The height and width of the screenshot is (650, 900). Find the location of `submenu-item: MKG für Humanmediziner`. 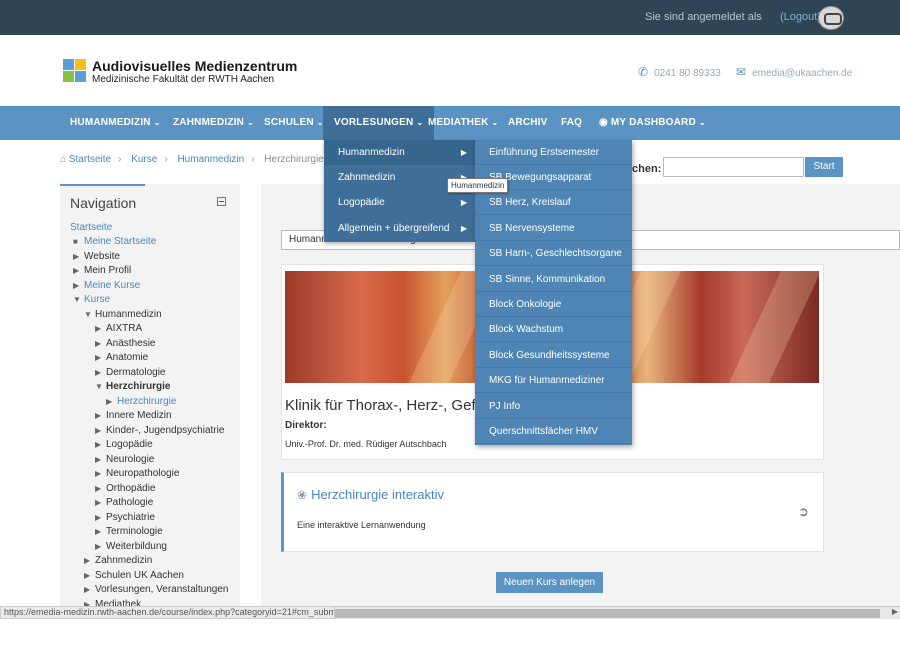

submenu-item: MKG für Humanmediziner is located at coordinates (553, 380).